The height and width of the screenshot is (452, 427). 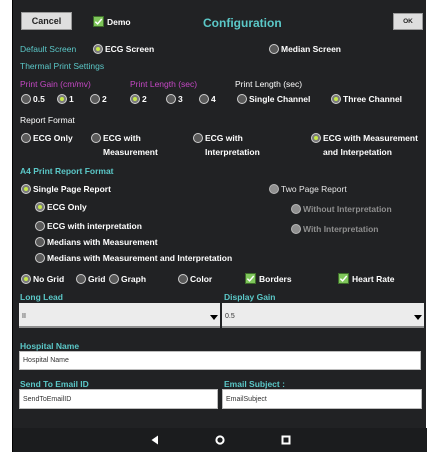 What do you see at coordinates (213, 99) in the screenshot?
I see `radio-length-4-label: 4` at bounding box center [213, 99].